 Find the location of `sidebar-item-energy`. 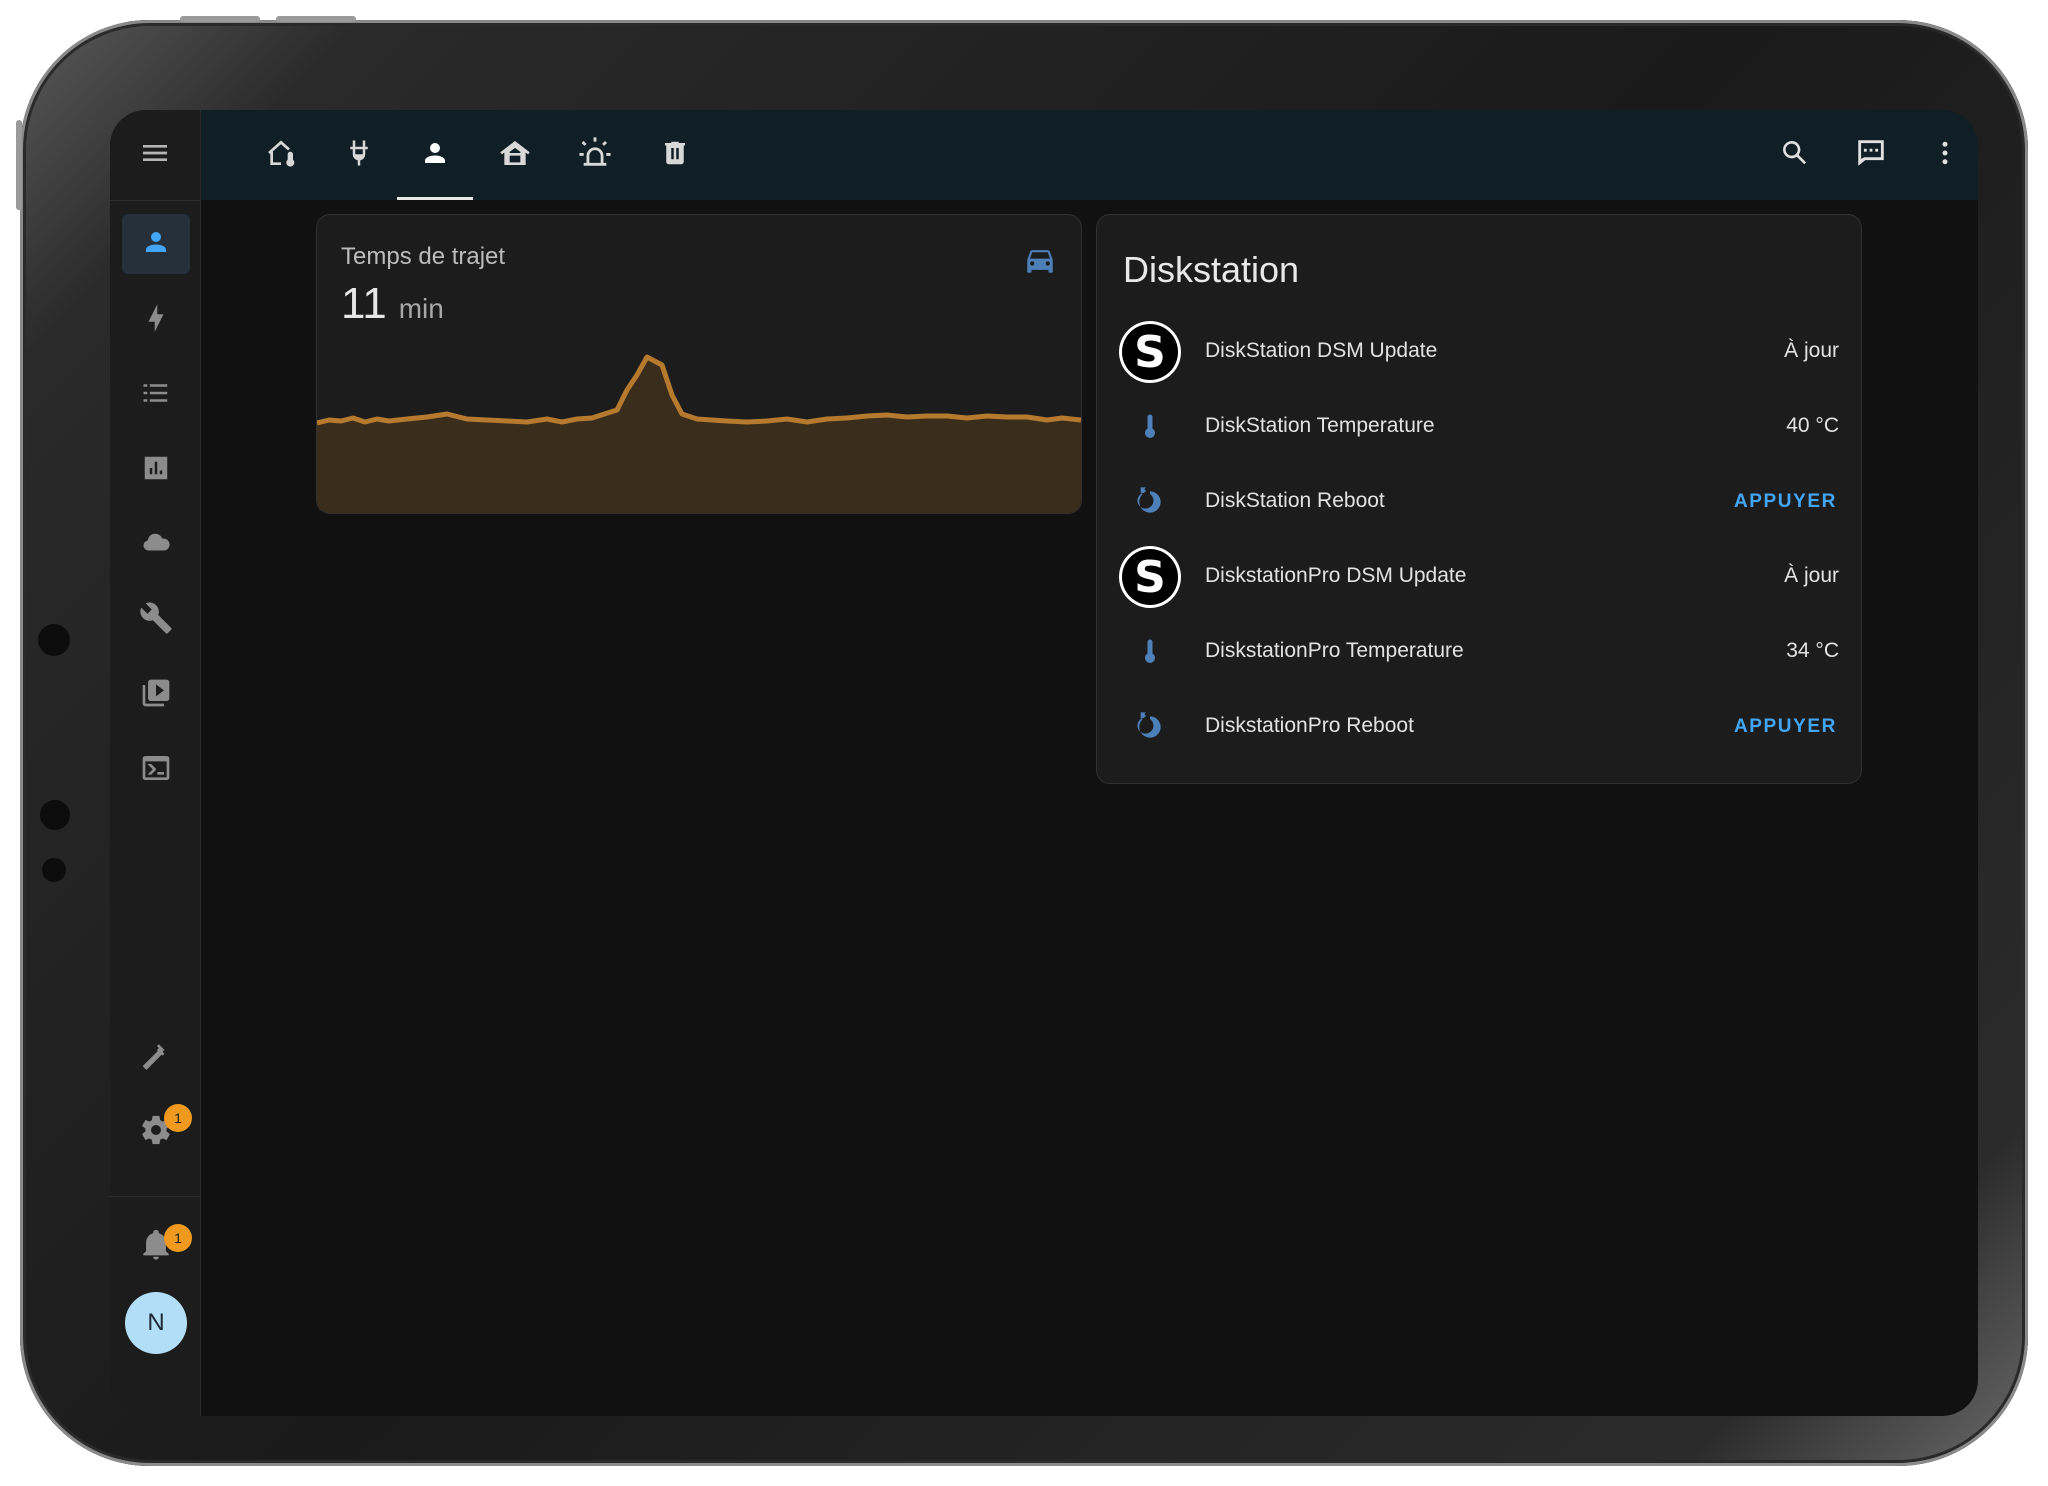

sidebar-item-energy is located at coordinates (156, 320).